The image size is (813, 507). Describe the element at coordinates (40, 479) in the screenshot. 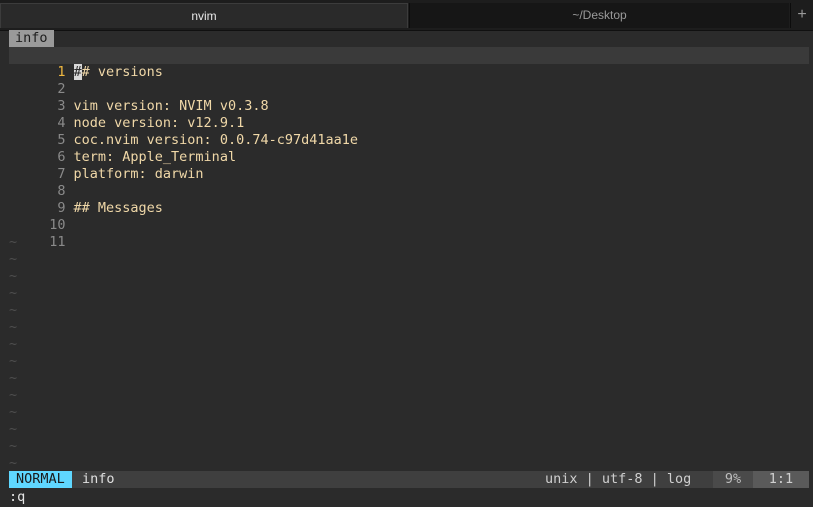

I see `mode-indicator: NORMAL` at that location.